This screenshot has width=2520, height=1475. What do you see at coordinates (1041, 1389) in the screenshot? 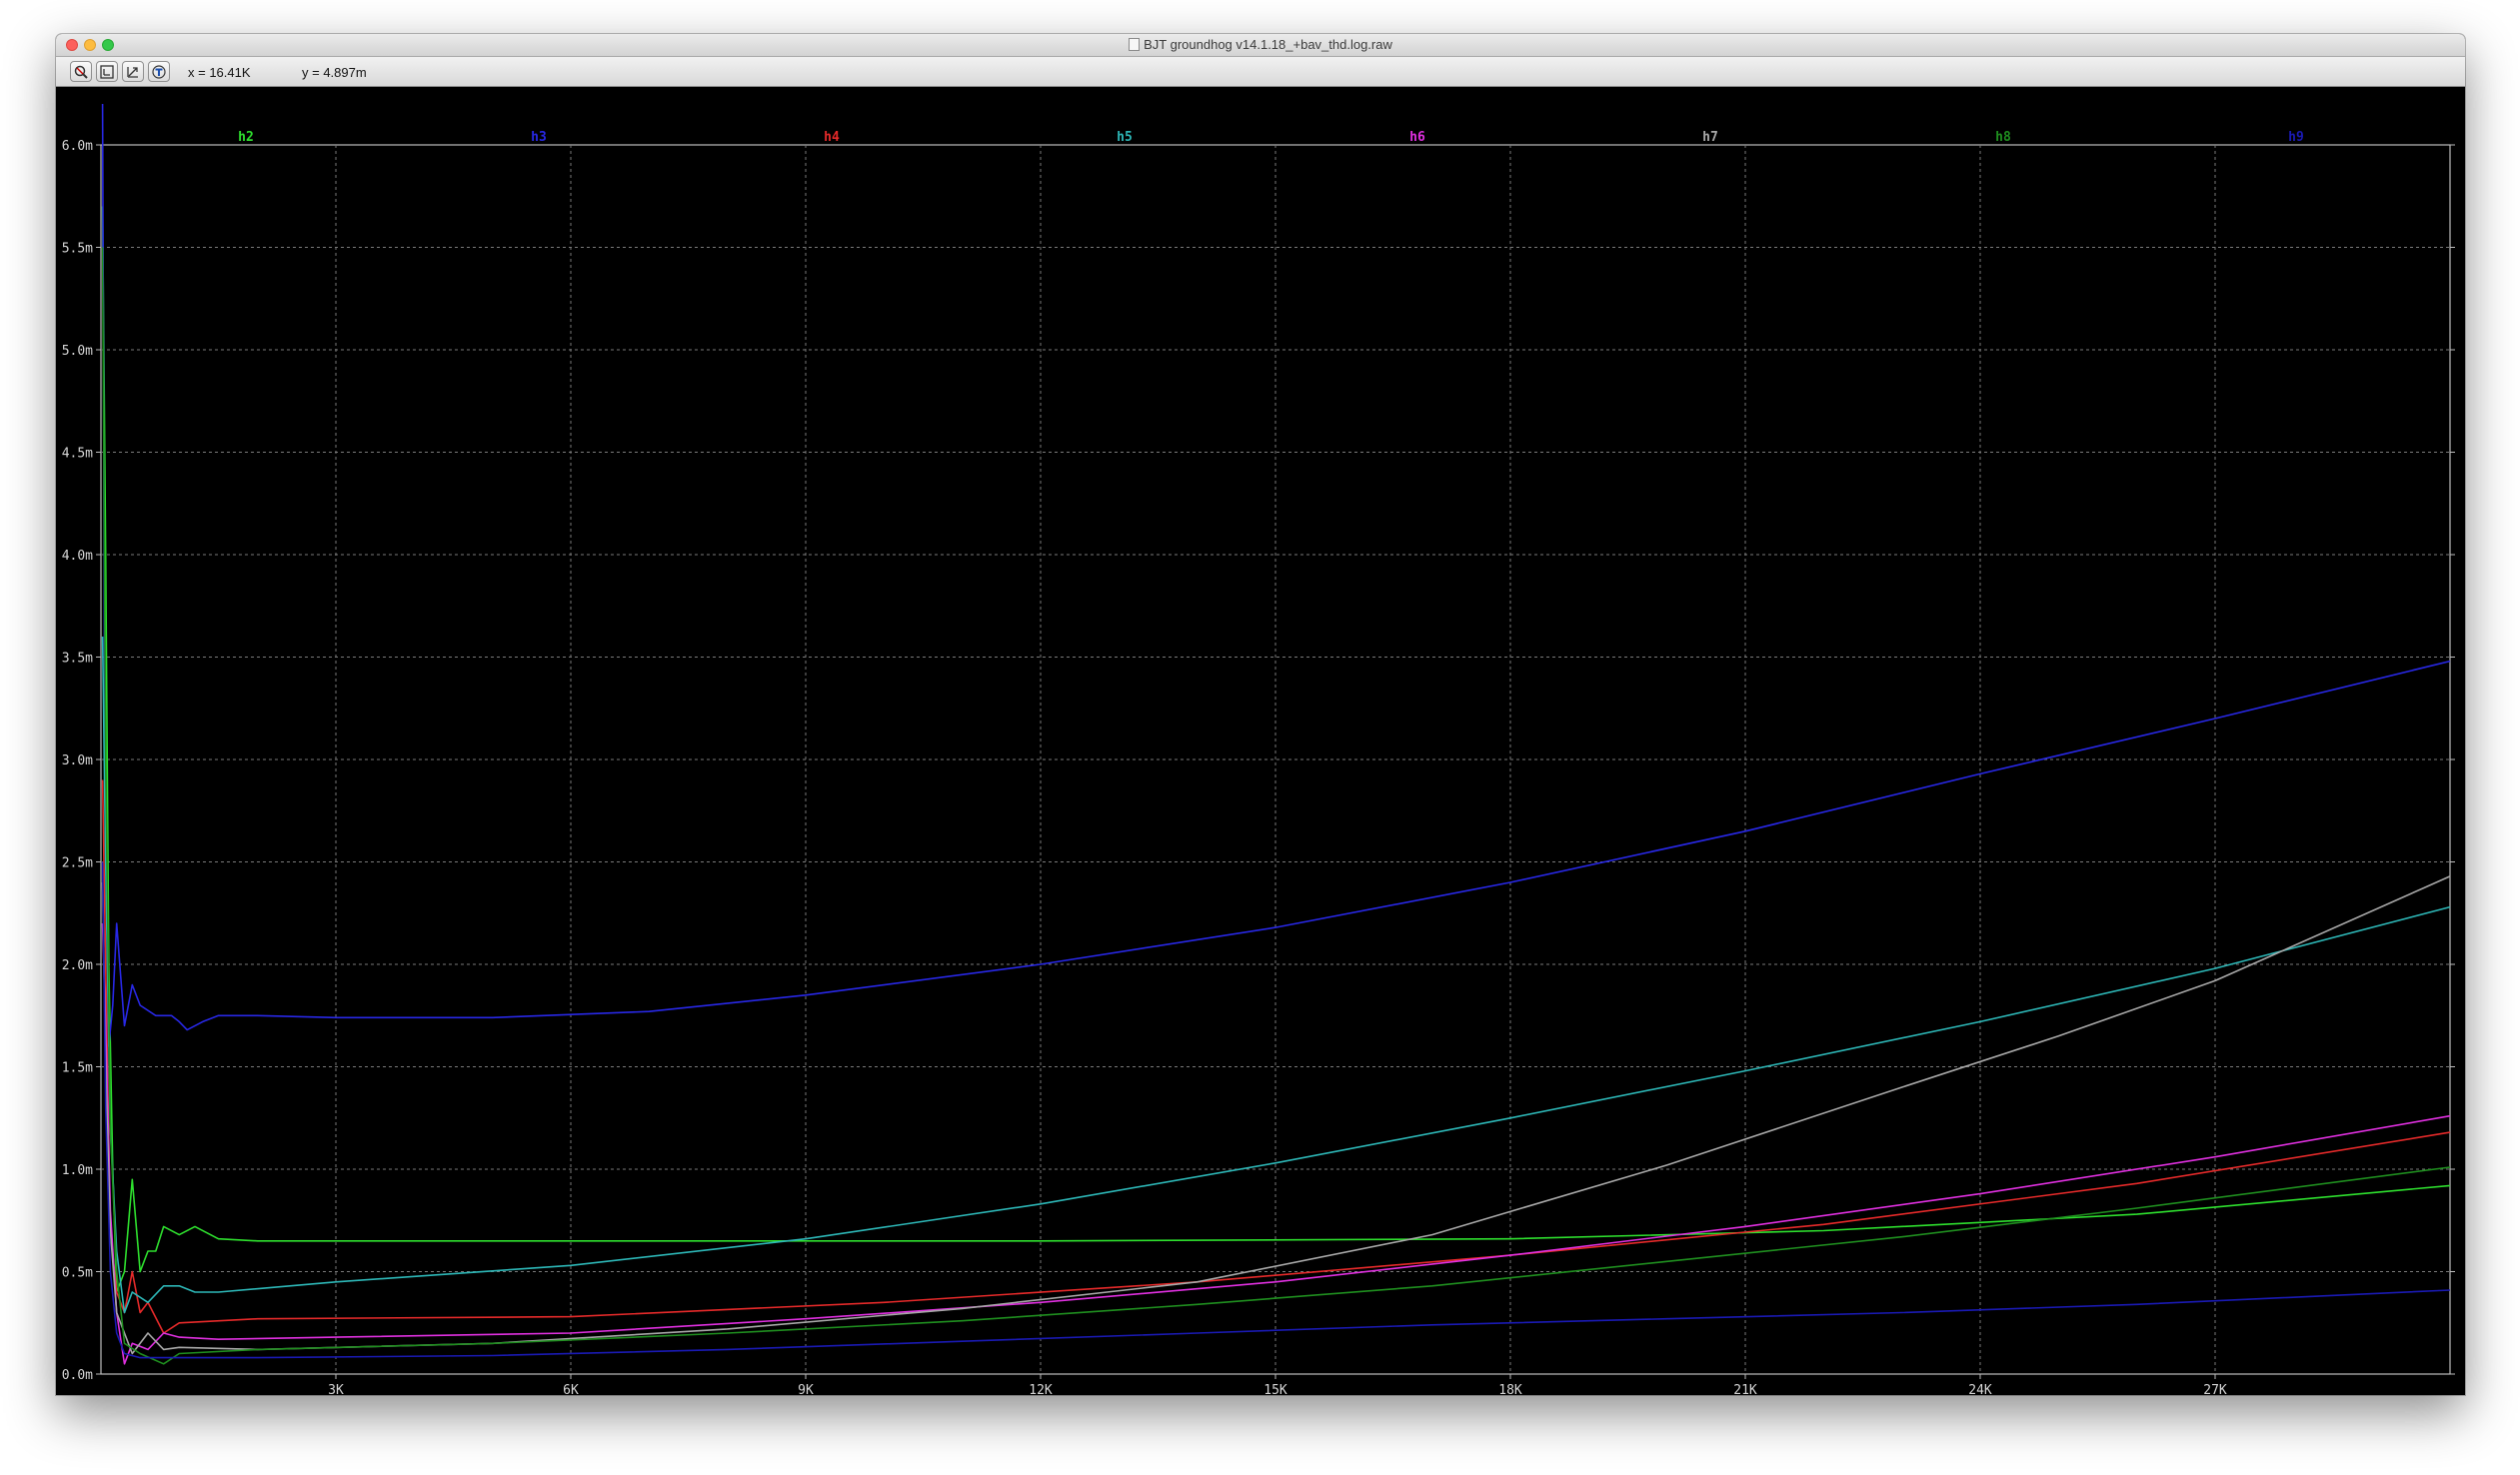
I see `x-tick-label: 12K` at bounding box center [1041, 1389].